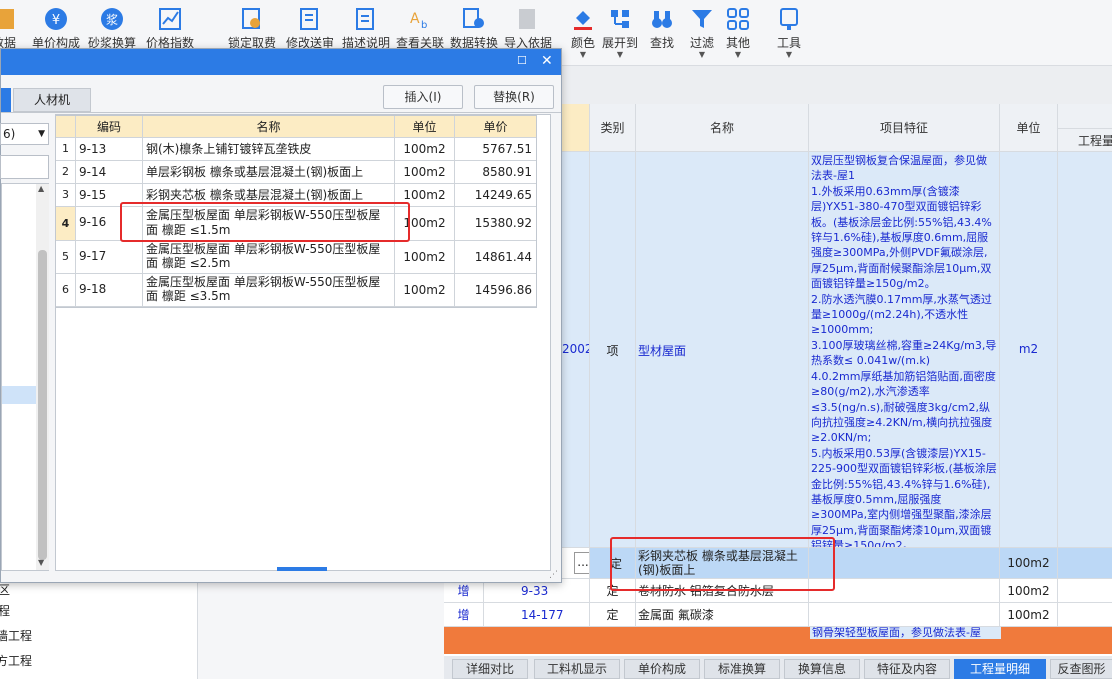  Describe the element at coordinates (662, 28) in the screenshot. I see `toolbar-find: 查找` at that location.